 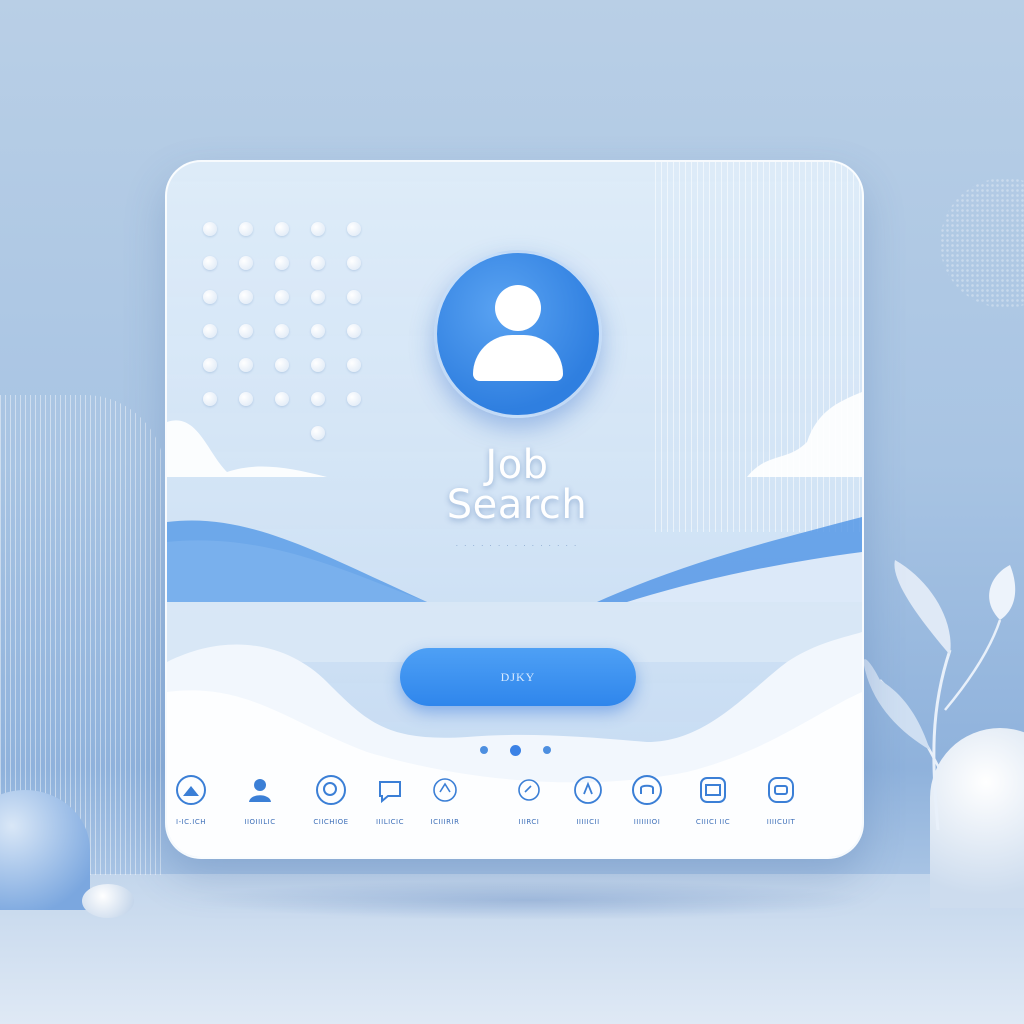 I want to click on icon-bar-item-10: IIIICUIT, so click(x=781, y=800).